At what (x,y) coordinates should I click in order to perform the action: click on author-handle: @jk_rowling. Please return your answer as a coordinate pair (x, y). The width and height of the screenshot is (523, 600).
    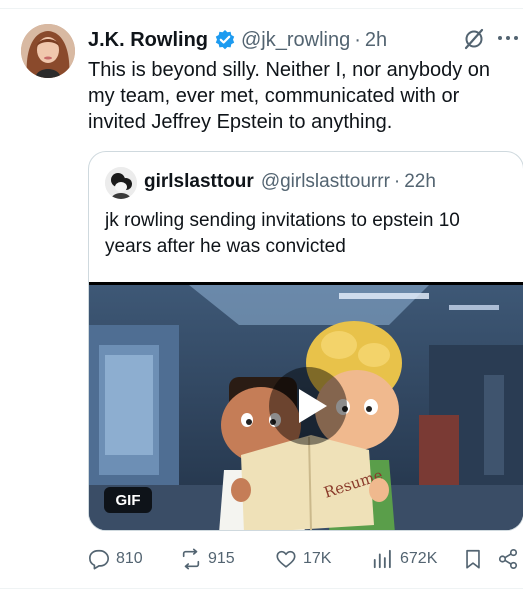
    Looking at the image, I should click on (295, 40).